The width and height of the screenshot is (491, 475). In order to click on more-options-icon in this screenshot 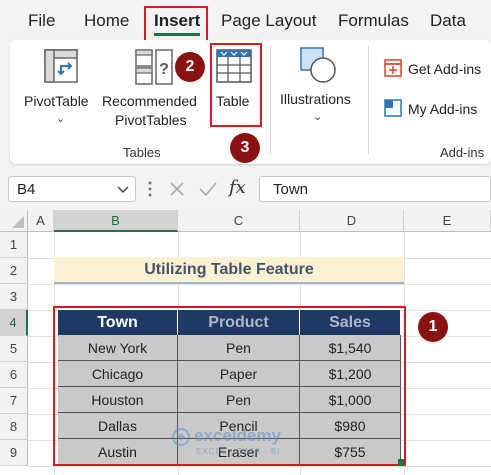, I will do `click(150, 189)`.